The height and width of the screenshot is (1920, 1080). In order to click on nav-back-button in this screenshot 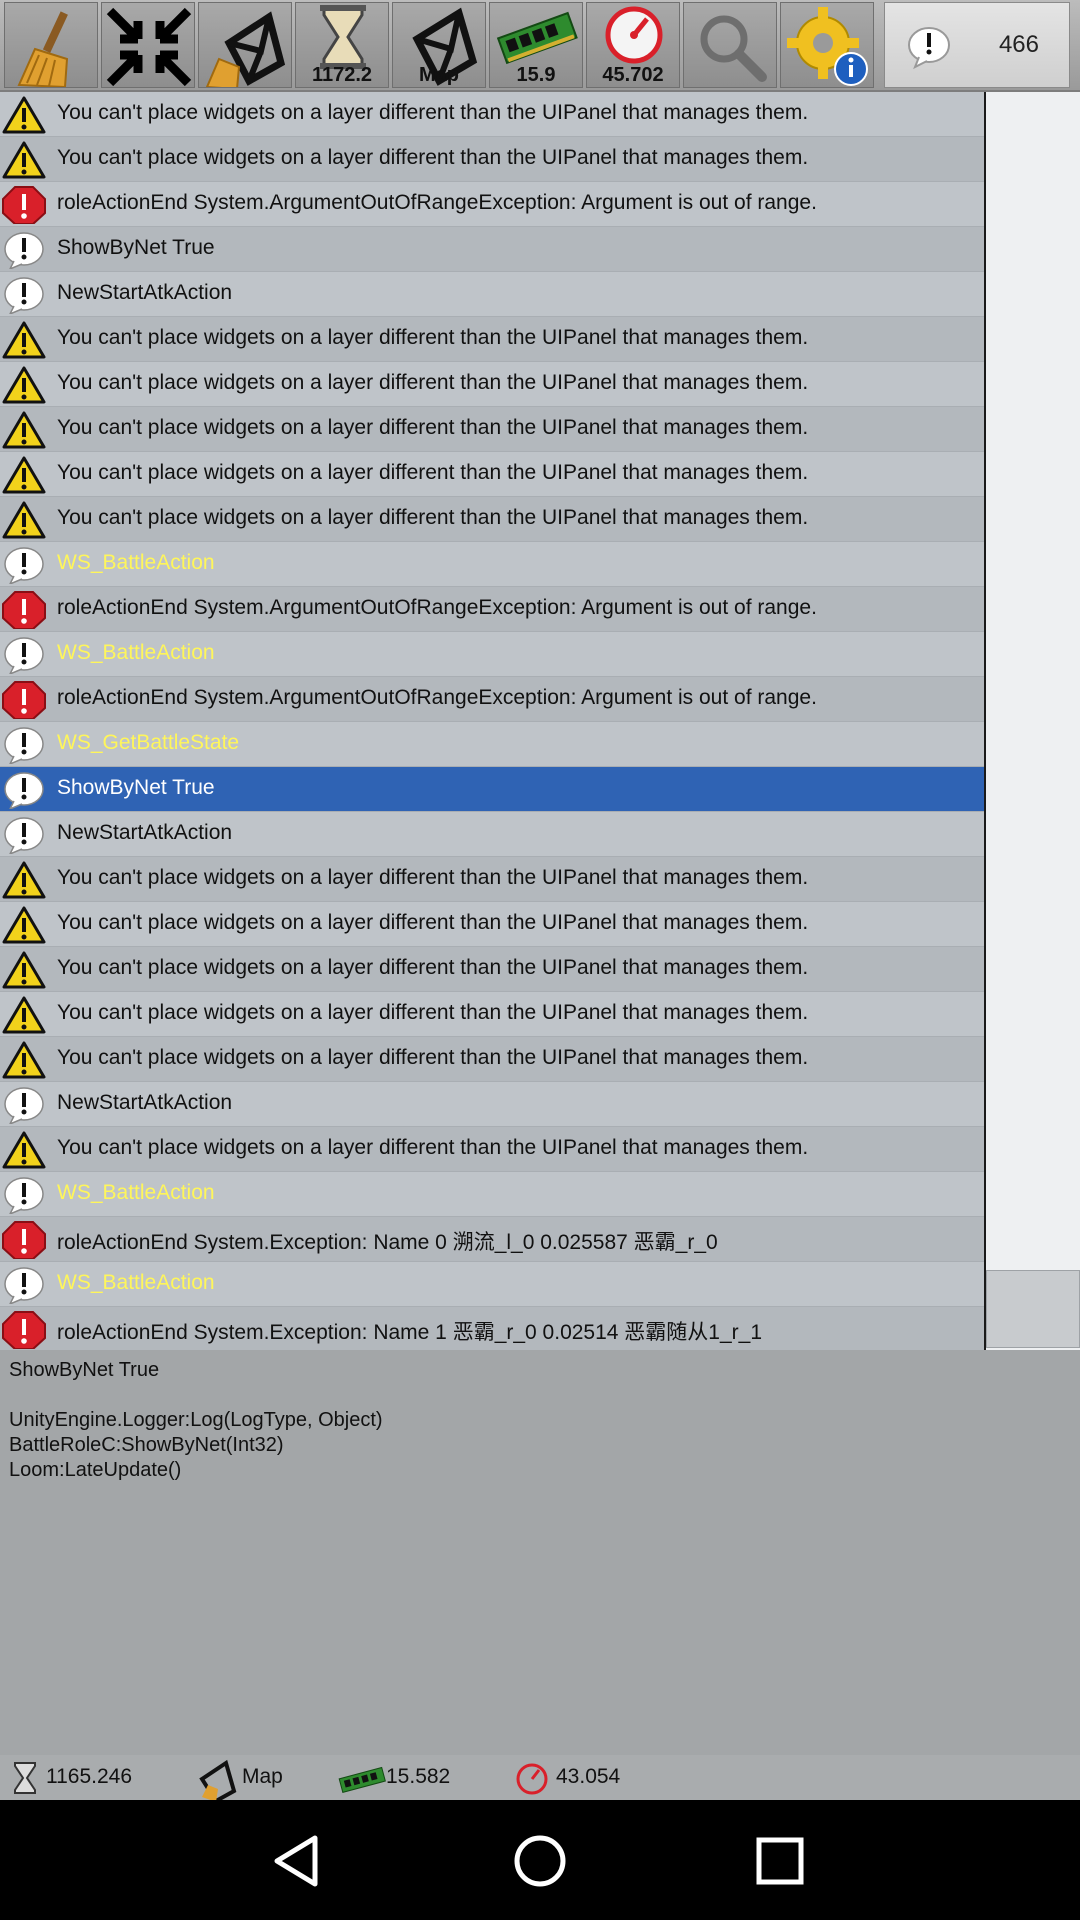, I will do `click(300, 1861)`.